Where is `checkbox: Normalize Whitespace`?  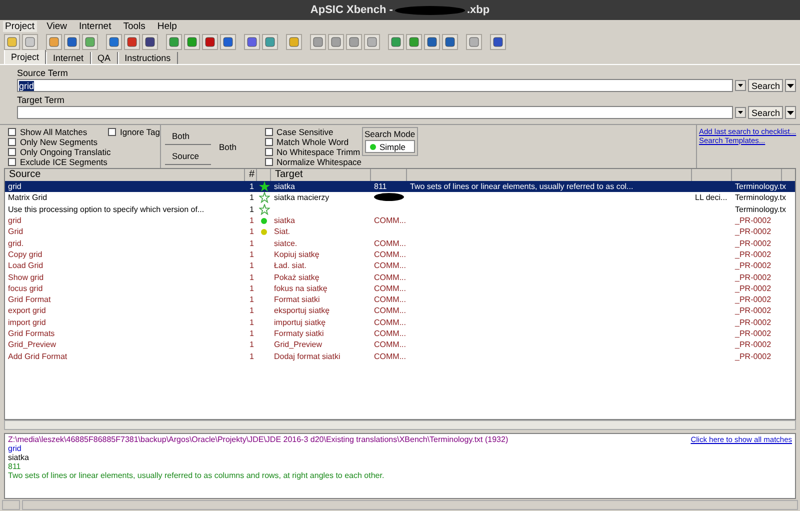 checkbox: Normalize Whitespace is located at coordinates (313, 162).